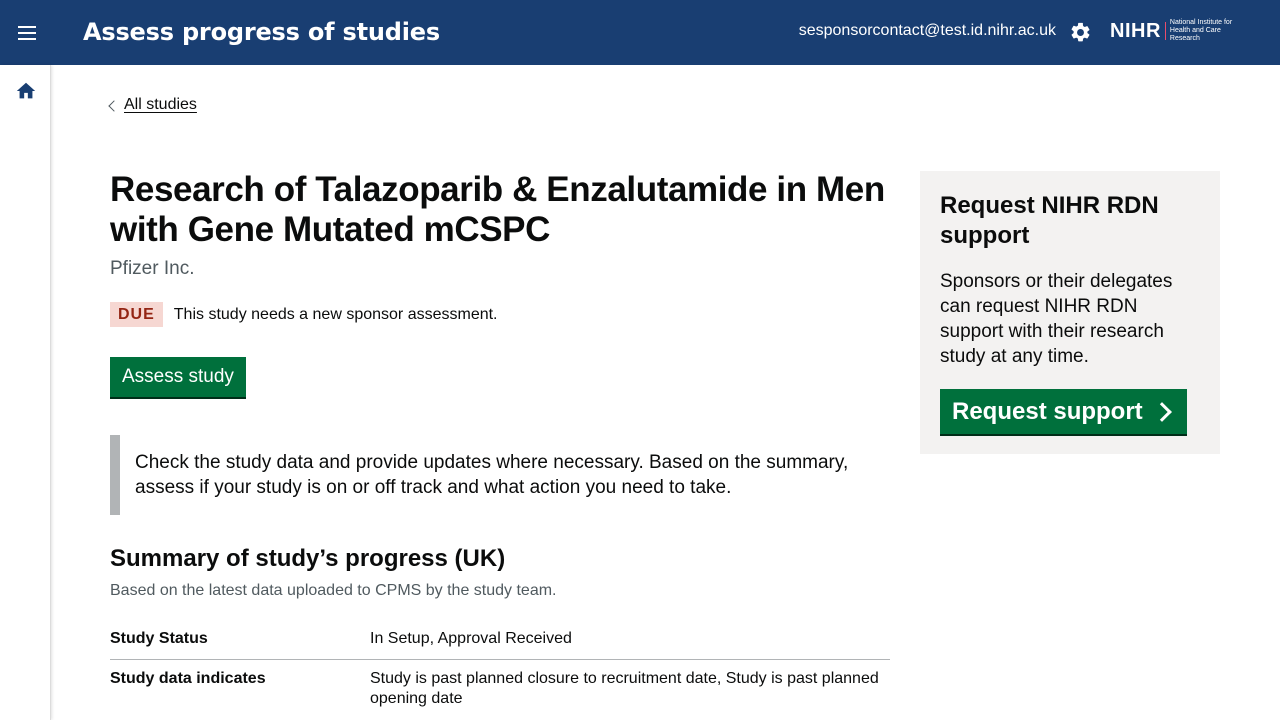  Describe the element at coordinates (178, 377) in the screenshot. I see `assess-study-button: Assess study` at that location.